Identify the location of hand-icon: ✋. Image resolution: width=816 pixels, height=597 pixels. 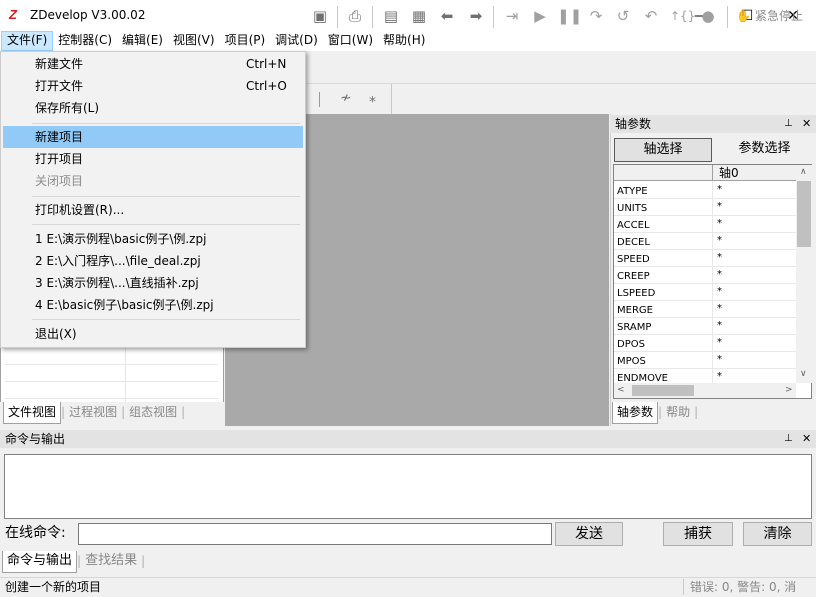
(743, 16).